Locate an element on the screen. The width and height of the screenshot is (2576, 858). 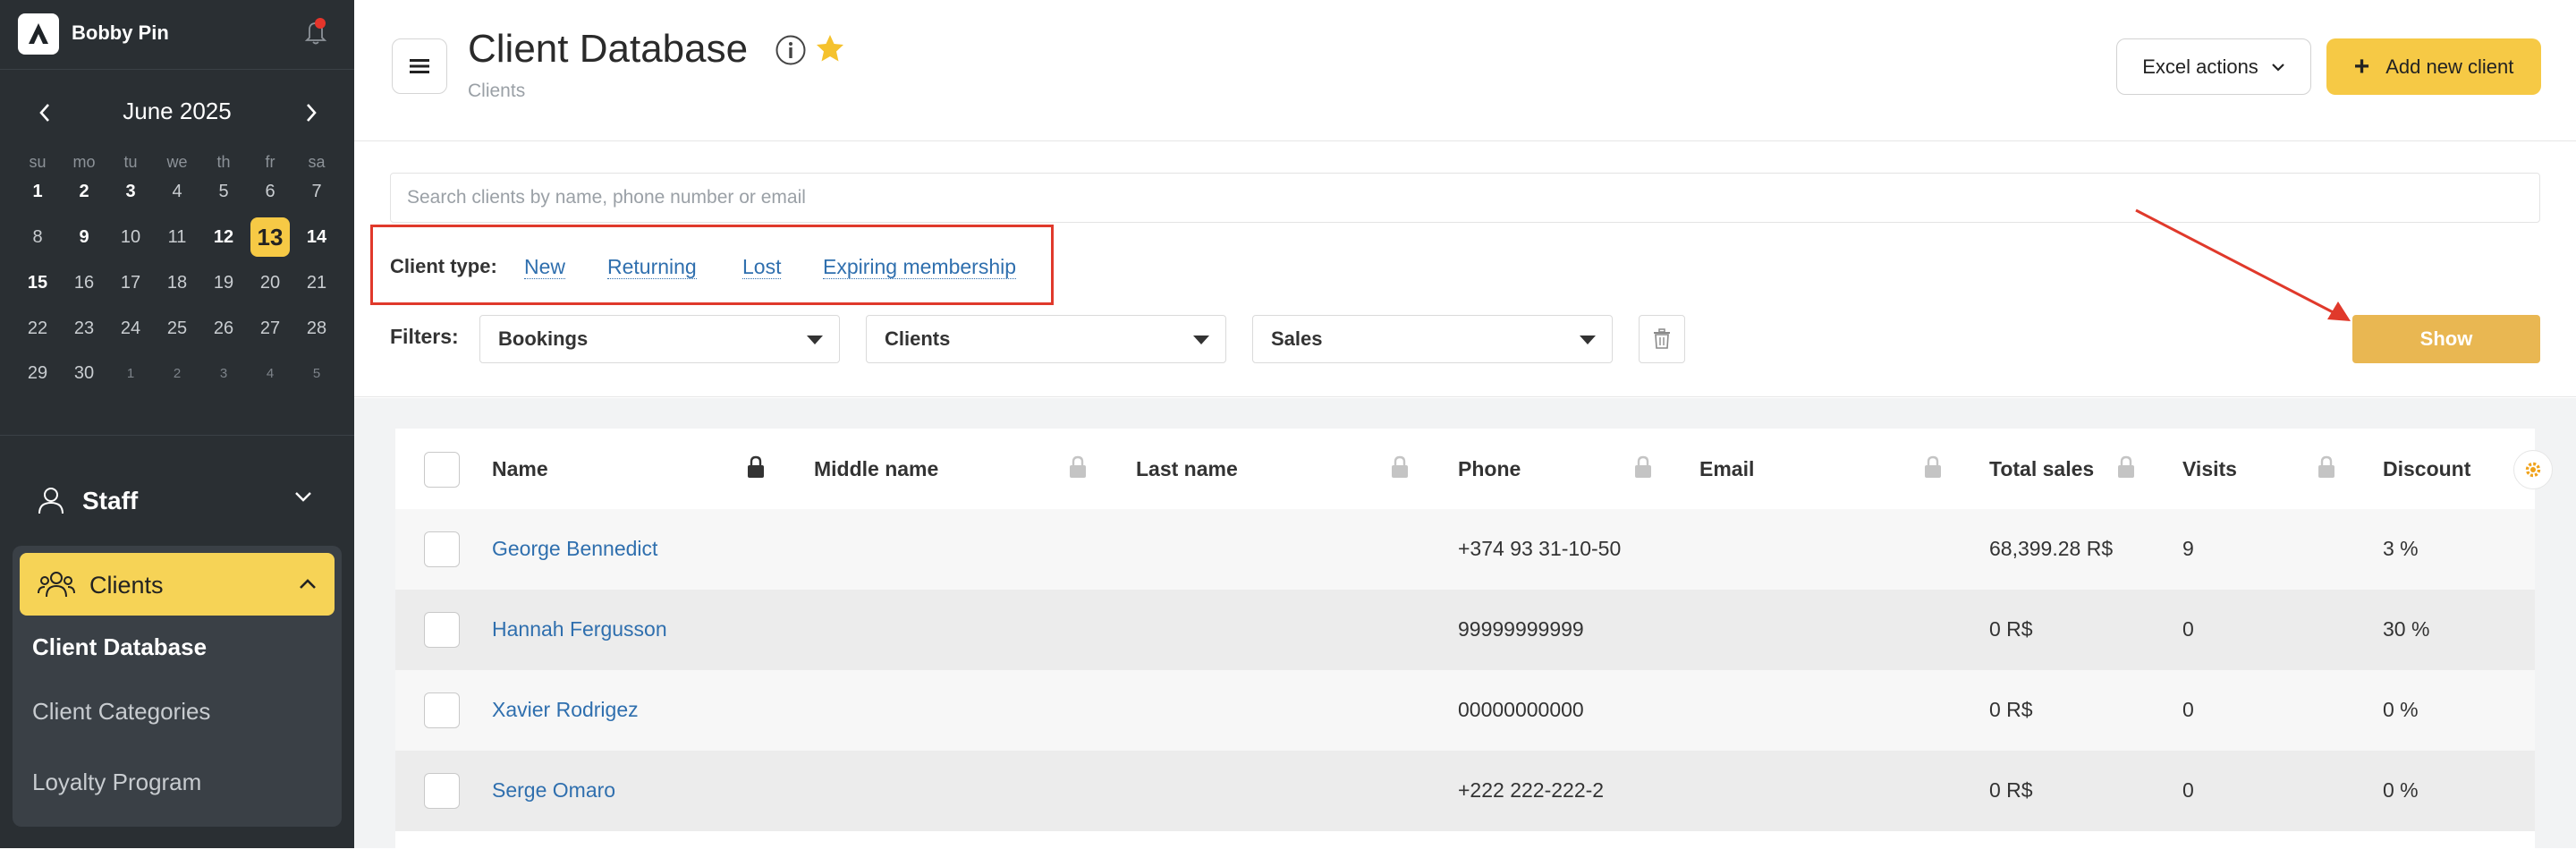
column-header-total-sales: Total sales is located at coordinates (2041, 469).